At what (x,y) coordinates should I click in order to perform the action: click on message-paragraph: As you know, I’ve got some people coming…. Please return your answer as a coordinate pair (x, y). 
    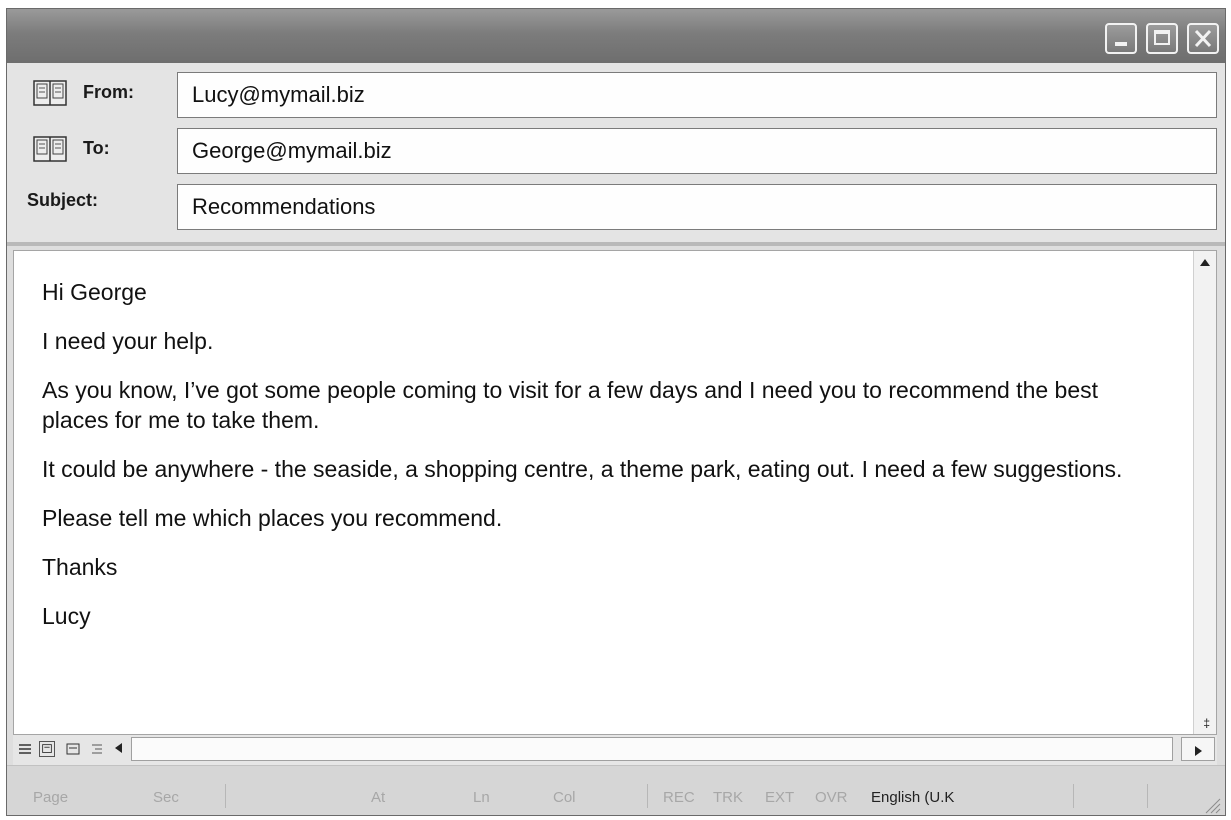
    Looking at the image, I should click on (570, 405).